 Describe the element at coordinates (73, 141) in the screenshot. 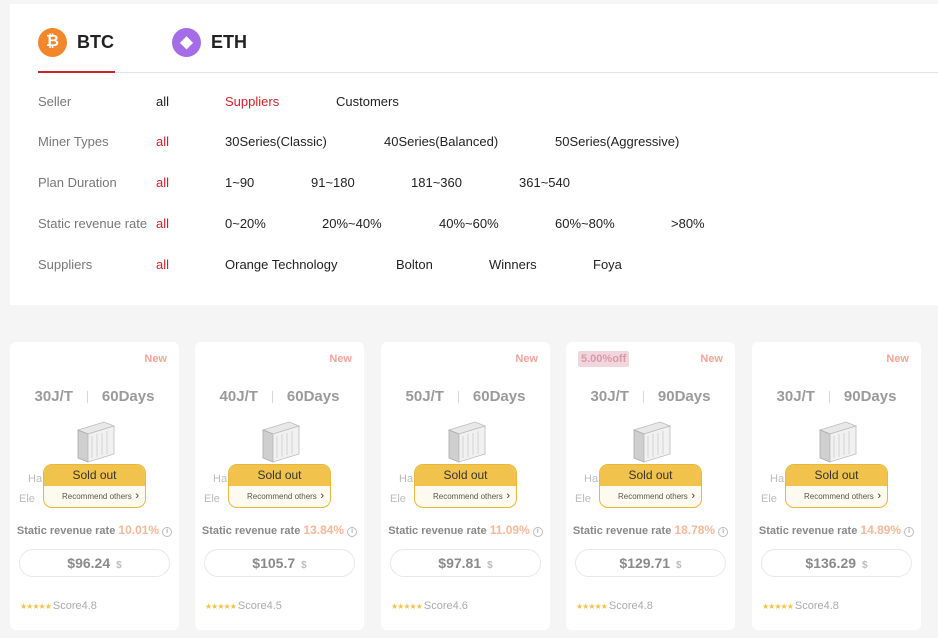

I see `filter-label: Miner Types` at that location.